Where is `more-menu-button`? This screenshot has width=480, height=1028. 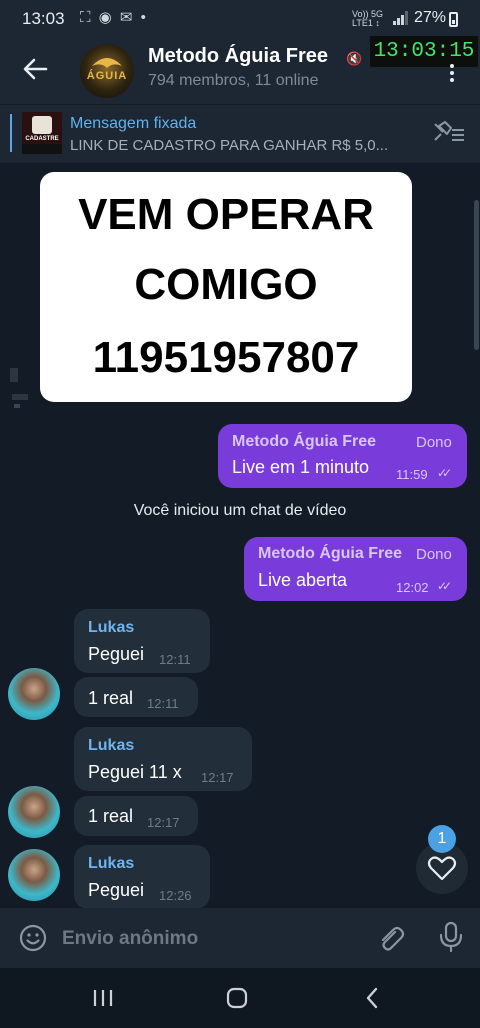
more-menu-button is located at coordinates (452, 76).